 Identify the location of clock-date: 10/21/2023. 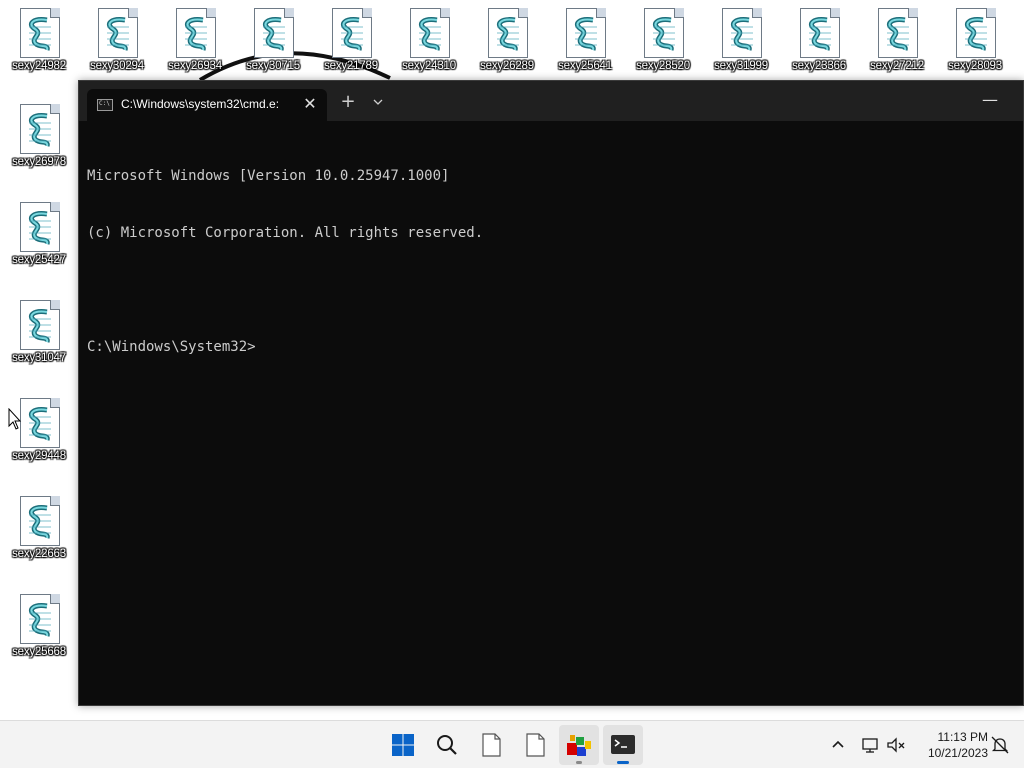
(957, 753).